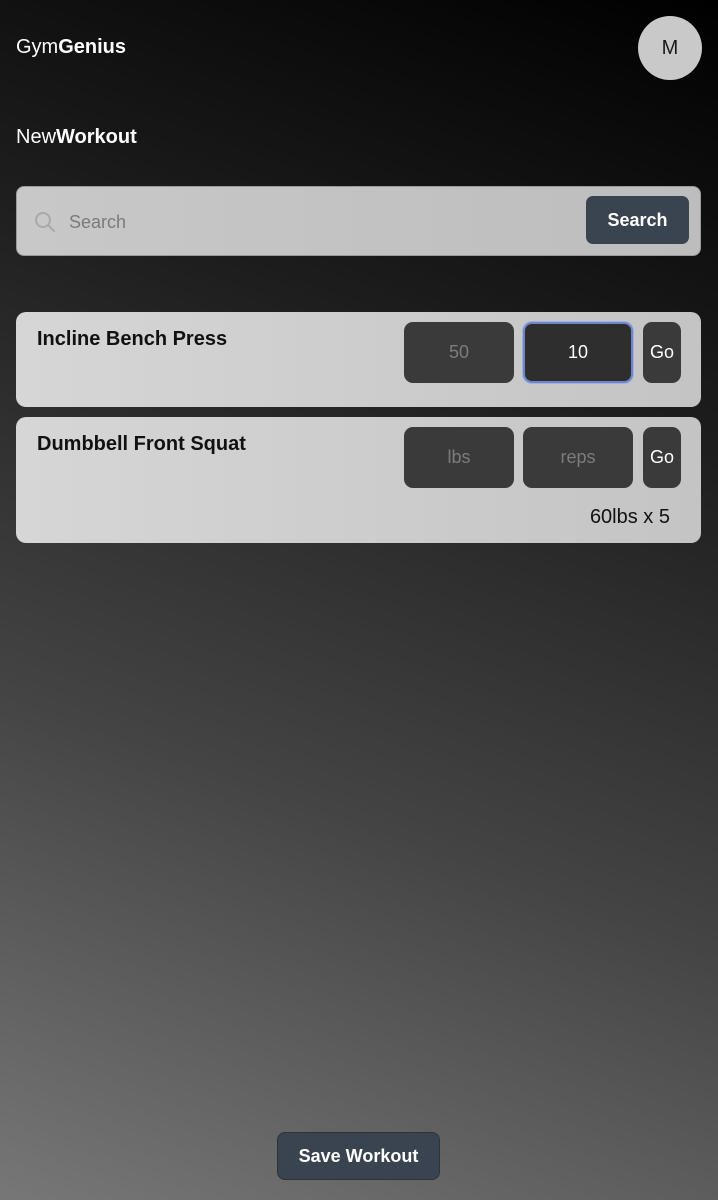  What do you see at coordinates (358, 480) in the screenshot?
I see `exercise-card: Dumbbell Front Squat Go 60lbs x 5` at bounding box center [358, 480].